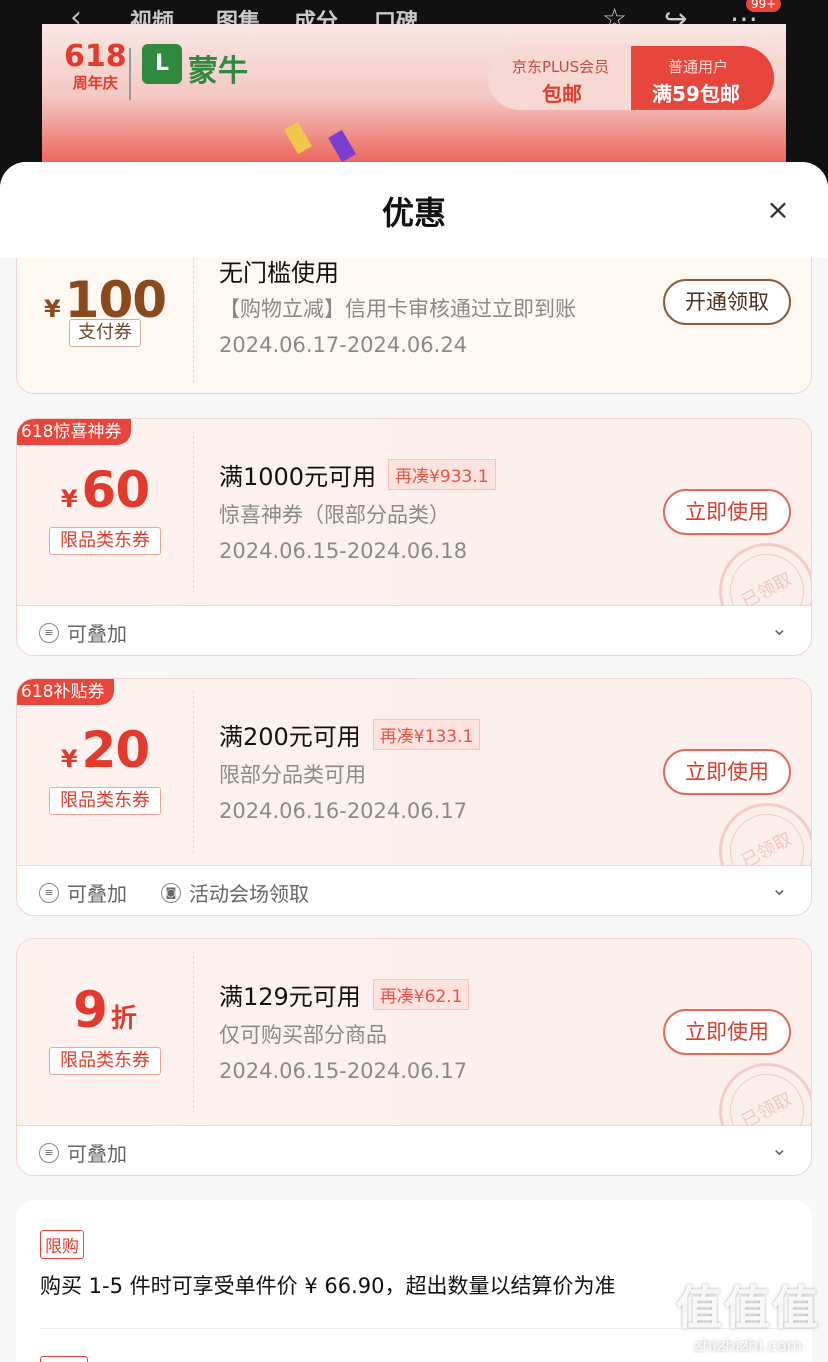 Image resolution: width=828 pixels, height=1362 pixels. Describe the element at coordinates (696, 94) in the screenshot. I see `normal-shipping: 满59包邮` at that location.